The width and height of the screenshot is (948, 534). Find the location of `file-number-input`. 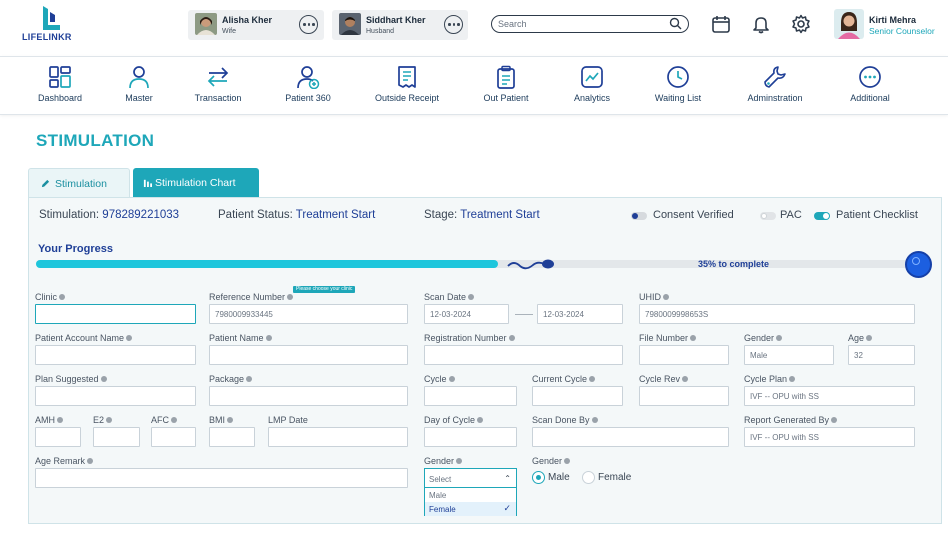

file-number-input is located at coordinates (684, 355).